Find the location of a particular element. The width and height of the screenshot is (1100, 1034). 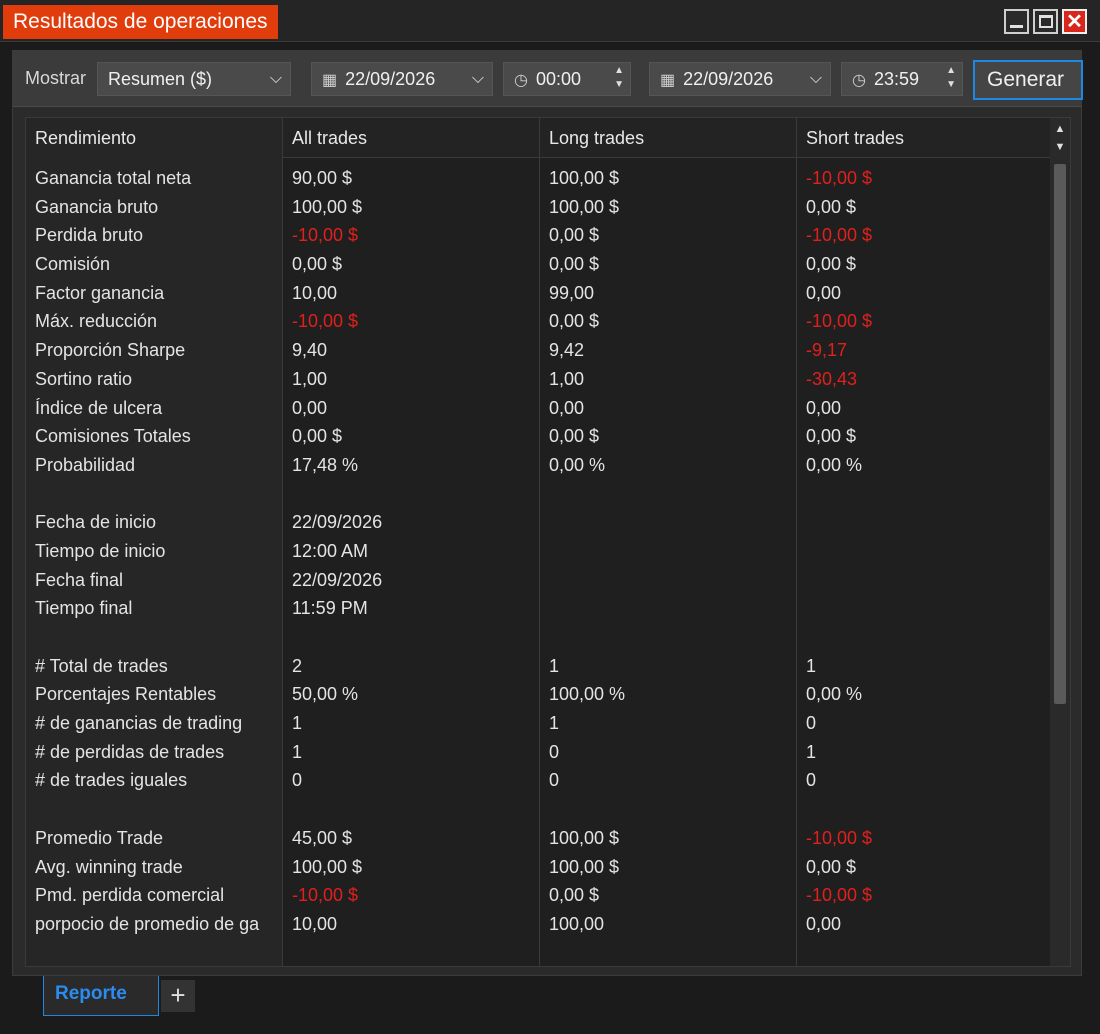

minimize-button is located at coordinates (1016, 21).